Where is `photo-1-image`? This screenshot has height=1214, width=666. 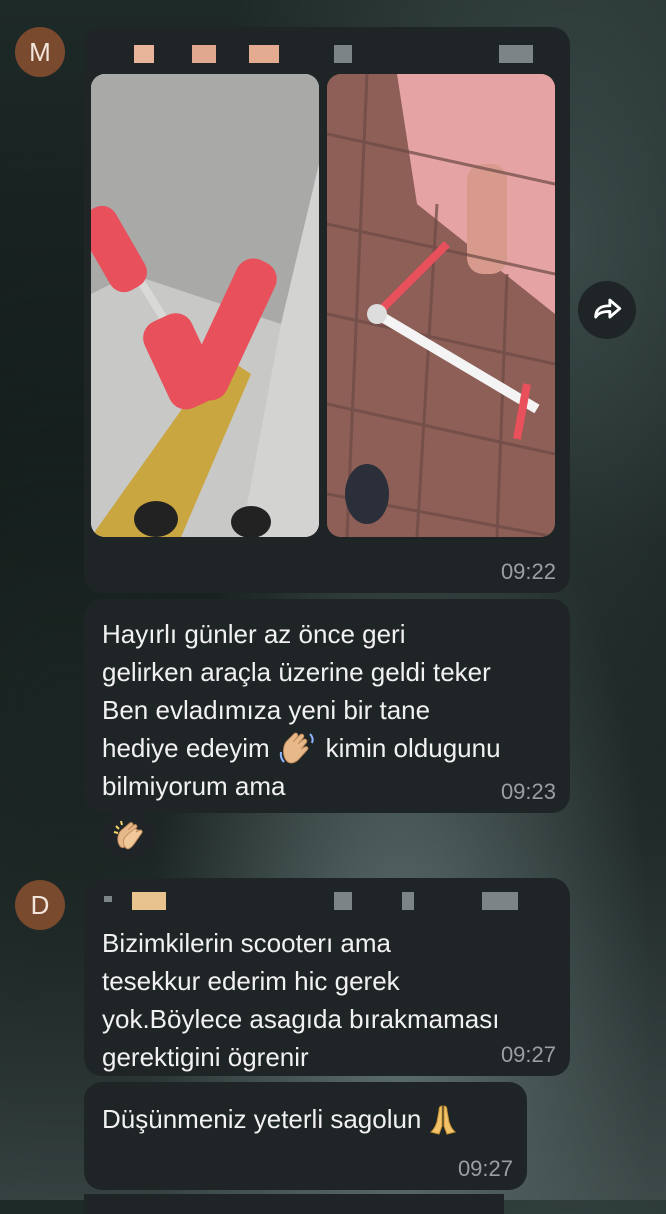
photo-1-image is located at coordinates (205, 305).